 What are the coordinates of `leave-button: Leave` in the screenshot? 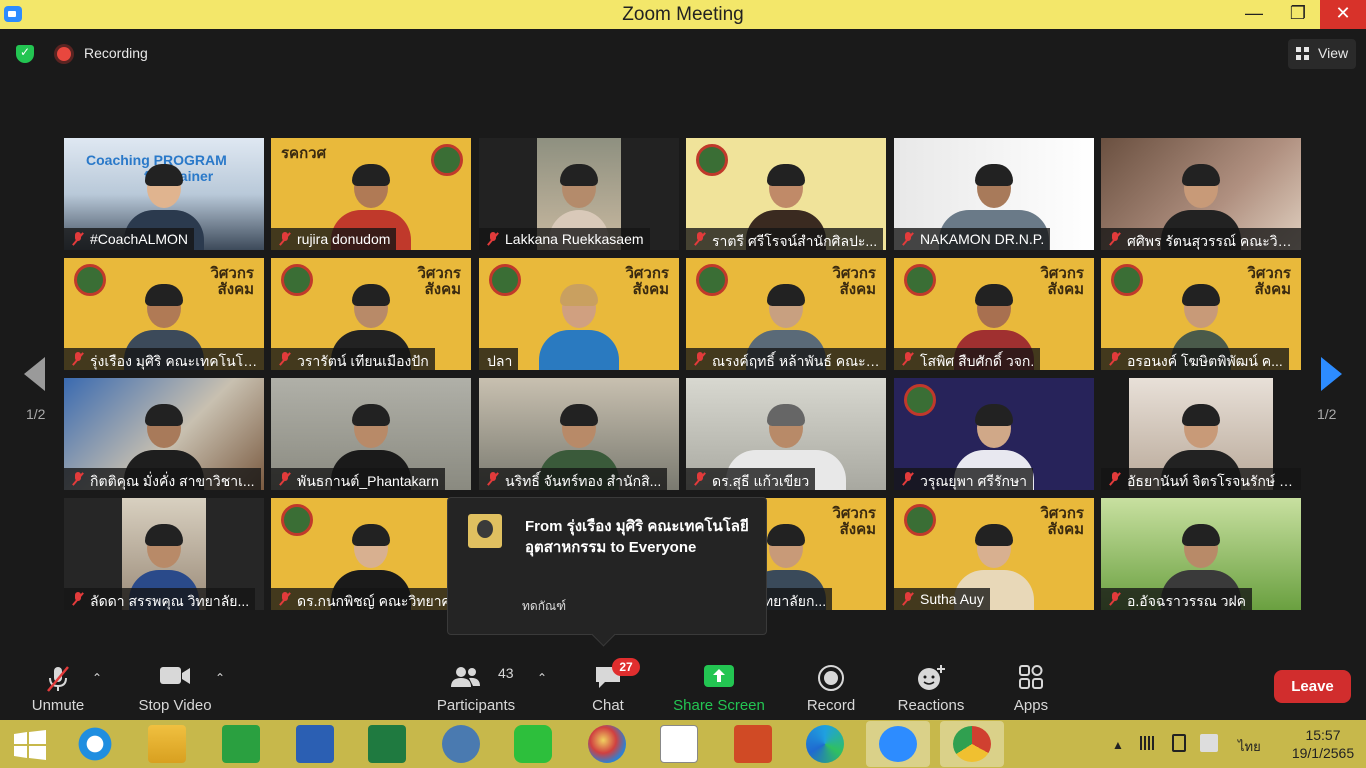 It's located at (1312, 686).